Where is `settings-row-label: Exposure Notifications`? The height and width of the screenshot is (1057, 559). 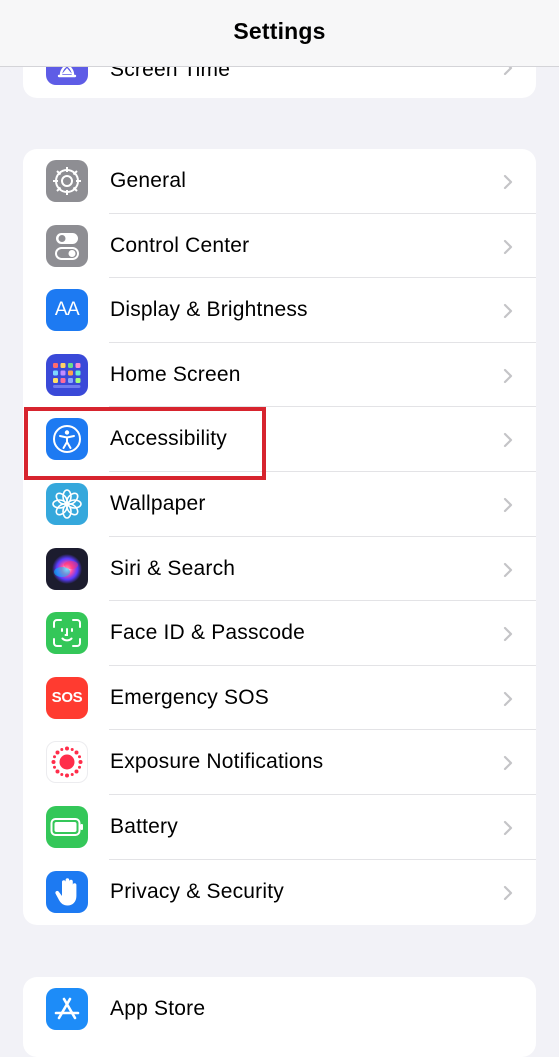 settings-row-label: Exposure Notifications is located at coordinates (217, 762).